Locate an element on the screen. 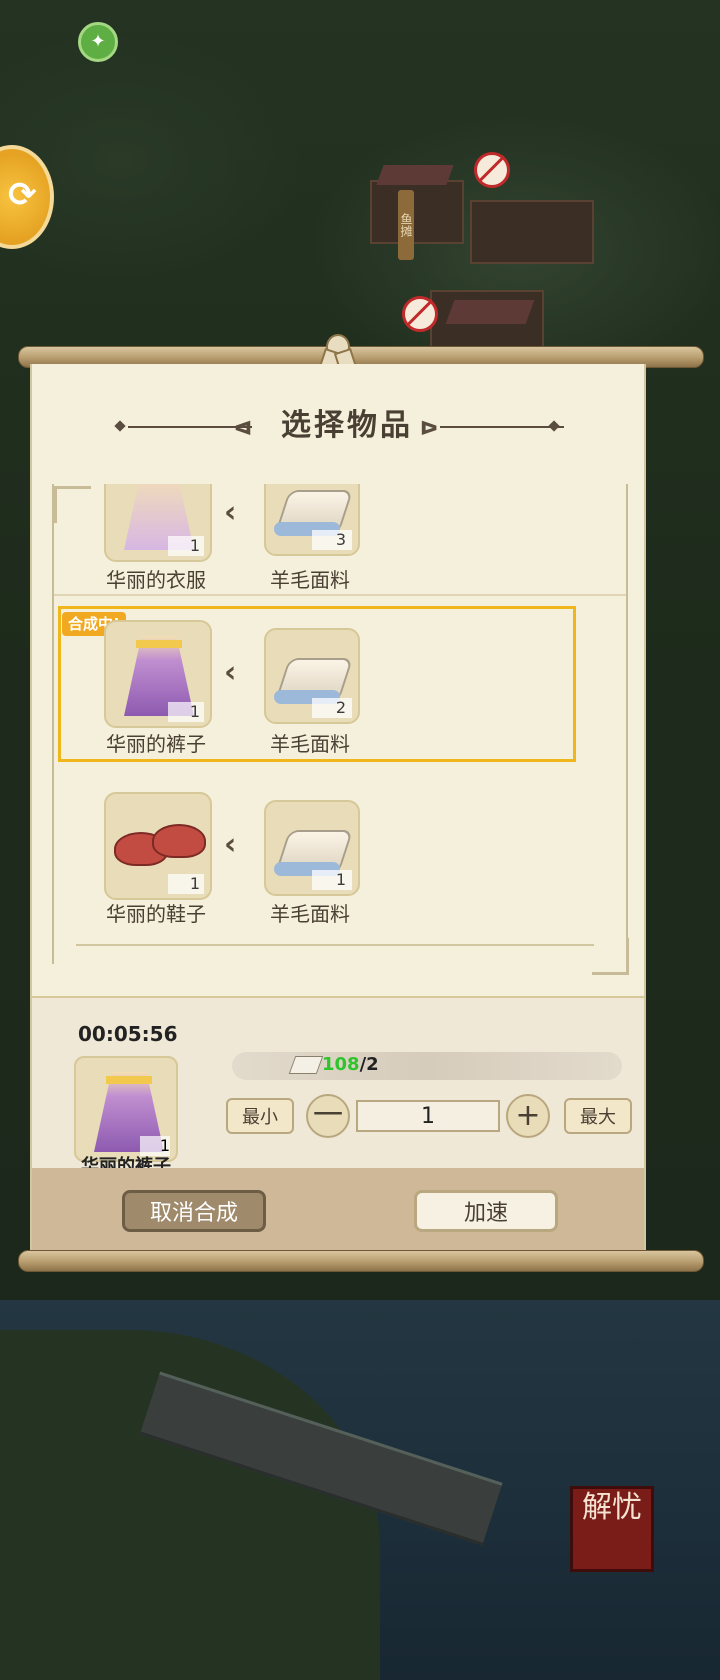 The width and height of the screenshot is (720, 1680). item-name: 华丽的裤子 is located at coordinates (156, 744).